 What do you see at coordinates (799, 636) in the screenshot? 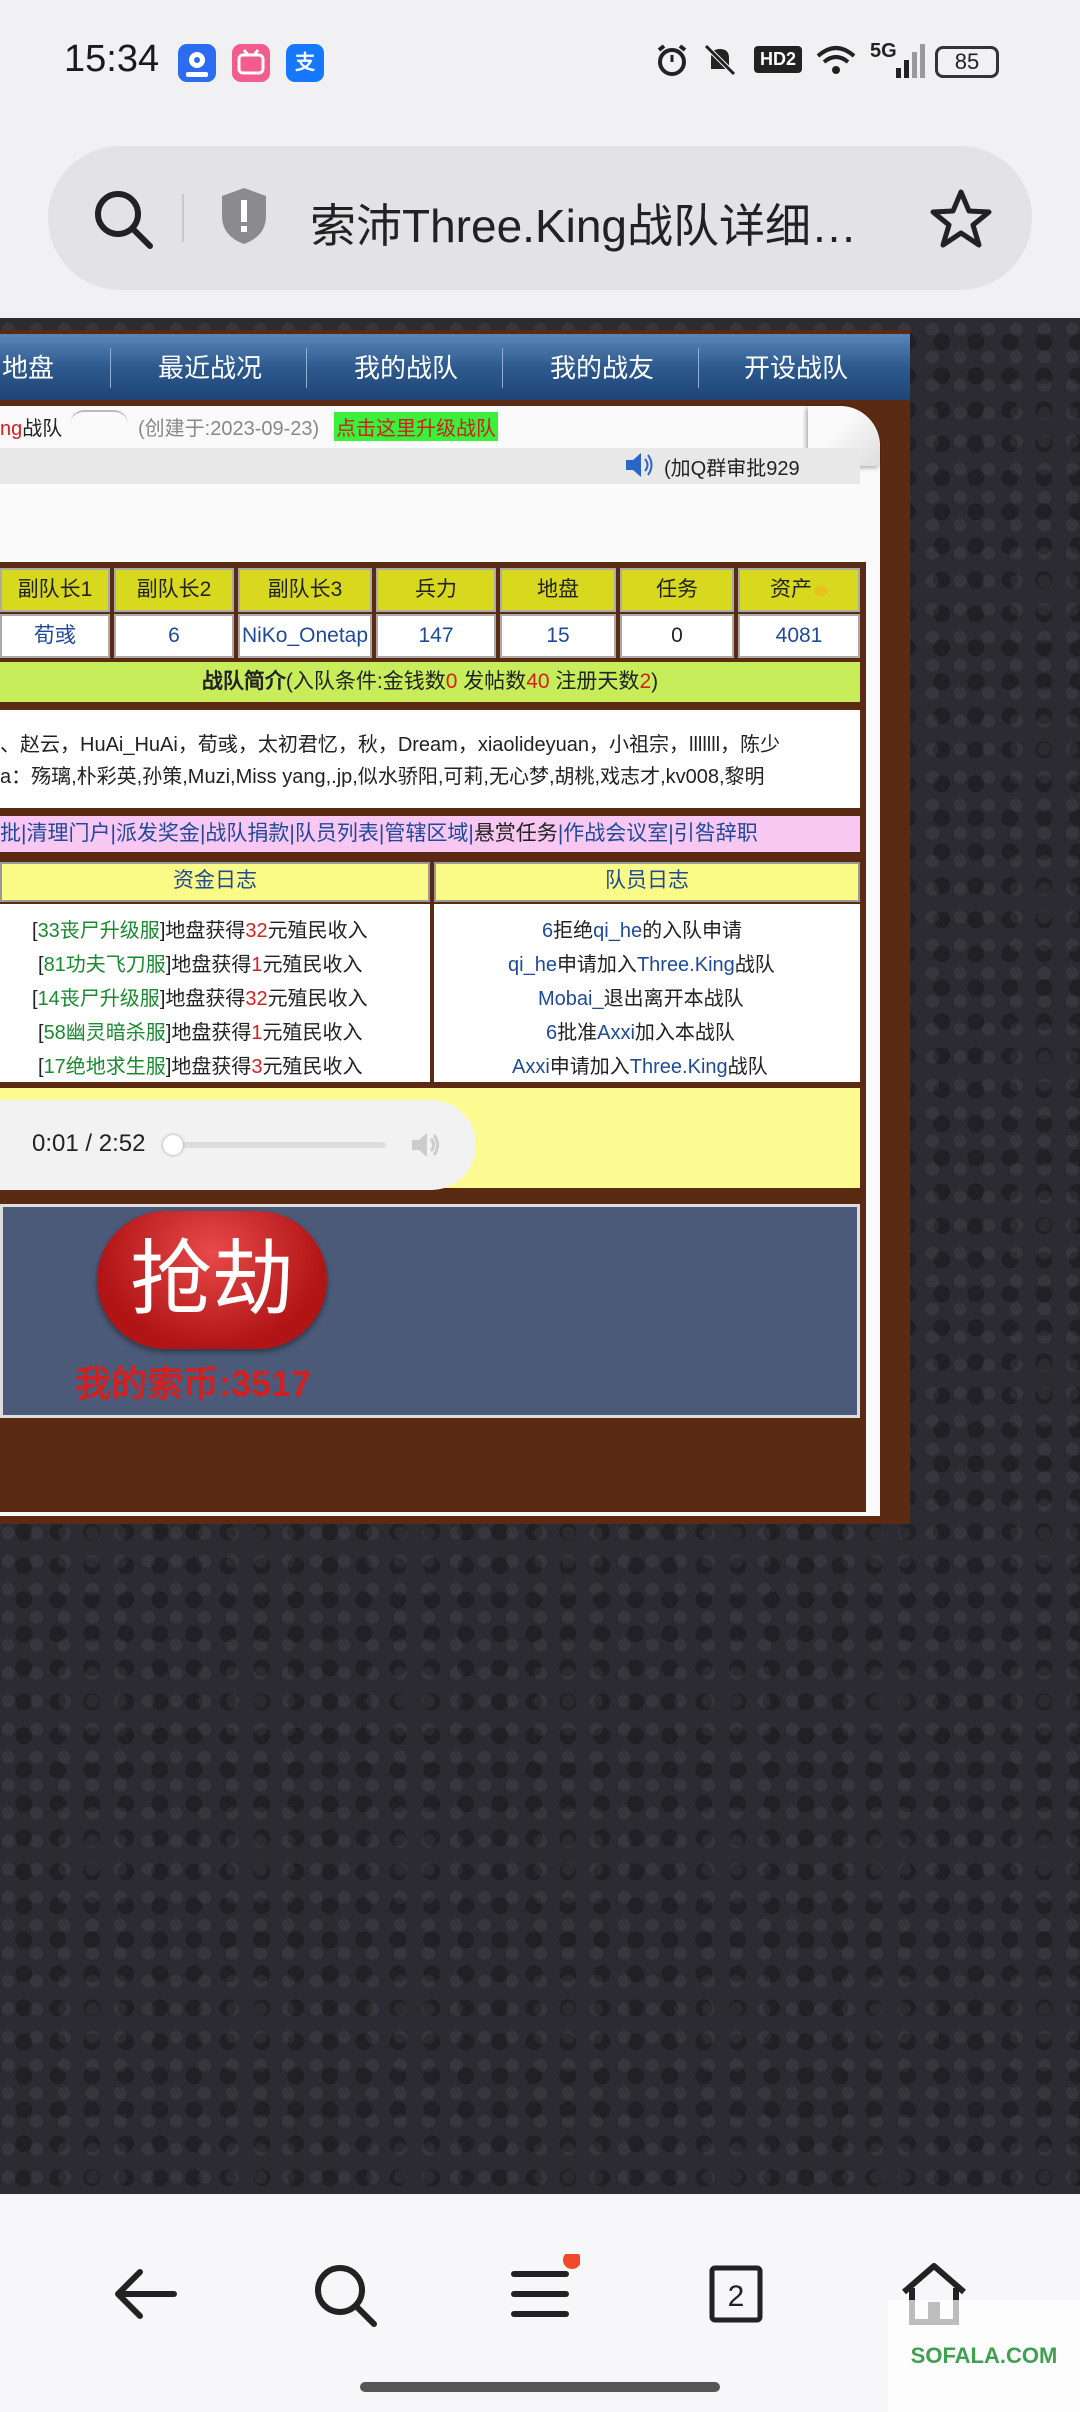
I see `stats-assets: 4081` at bounding box center [799, 636].